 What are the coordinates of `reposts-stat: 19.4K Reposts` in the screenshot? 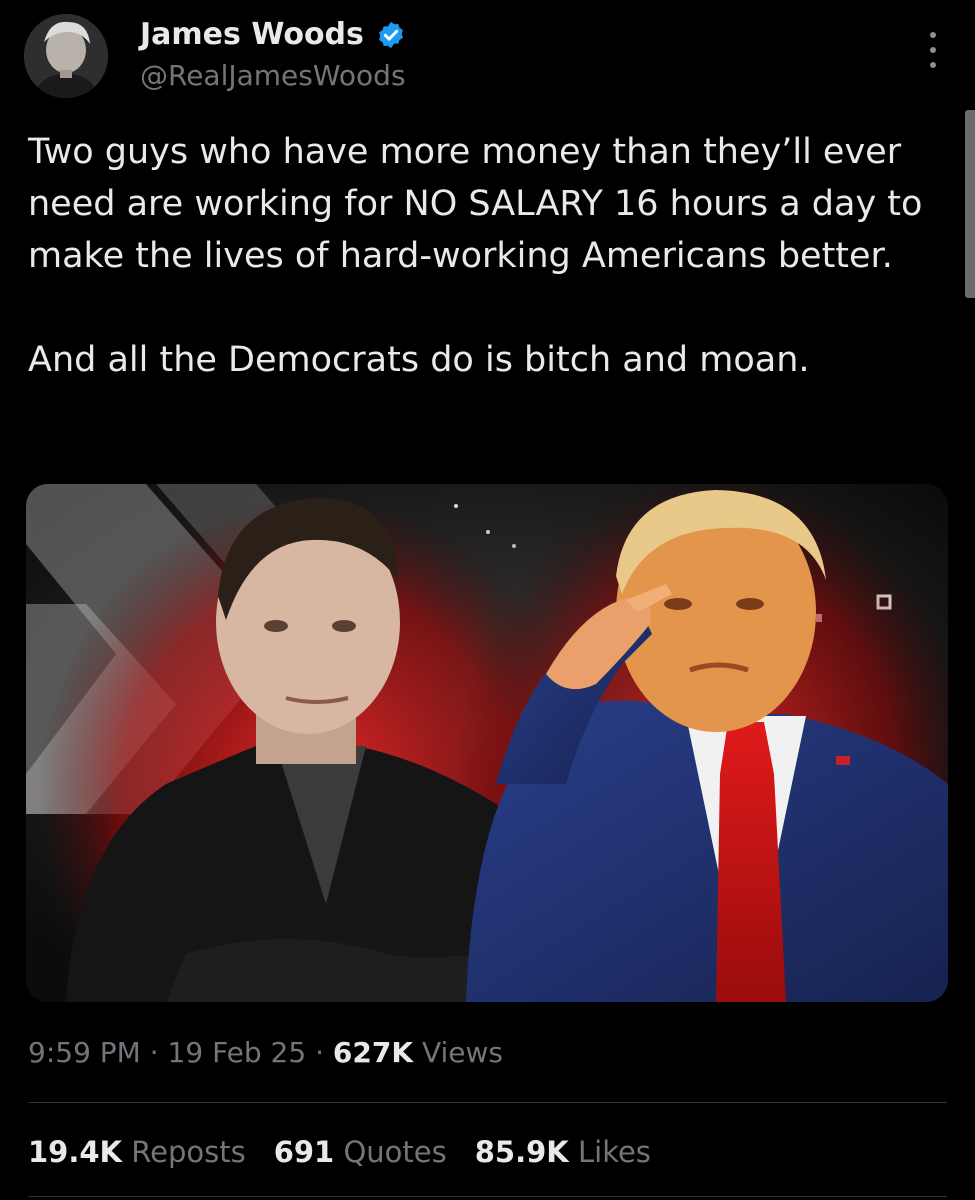 It's located at (137, 1152).